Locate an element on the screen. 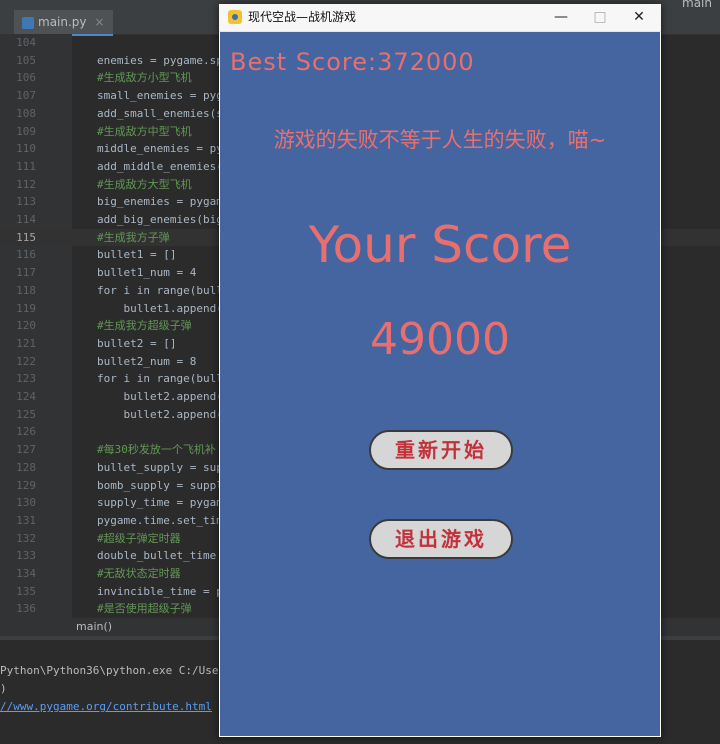 This screenshot has width=720, height=744. line-text: pygame.time.set_time is located at coordinates (163, 521).